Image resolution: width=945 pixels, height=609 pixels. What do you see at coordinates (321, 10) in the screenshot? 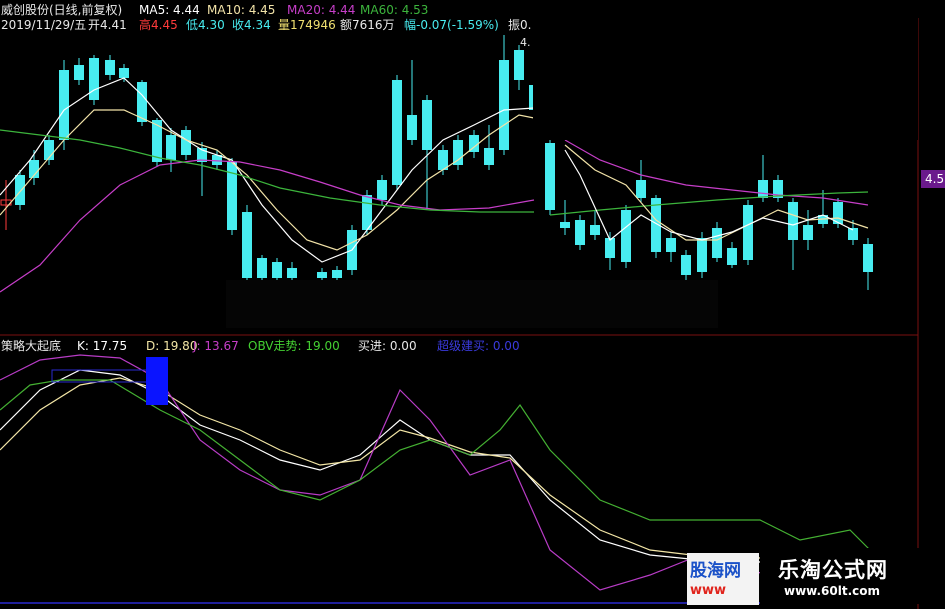
I see `ma20-label: MA20: 4.44` at bounding box center [321, 10].